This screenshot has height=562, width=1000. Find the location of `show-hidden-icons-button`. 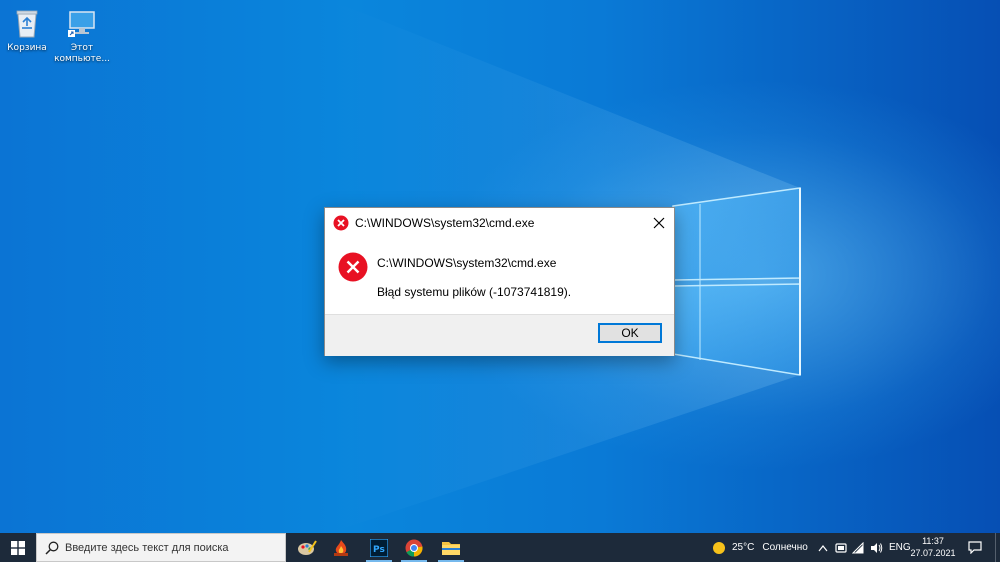

show-hidden-icons-button is located at coordinates (823, 547).